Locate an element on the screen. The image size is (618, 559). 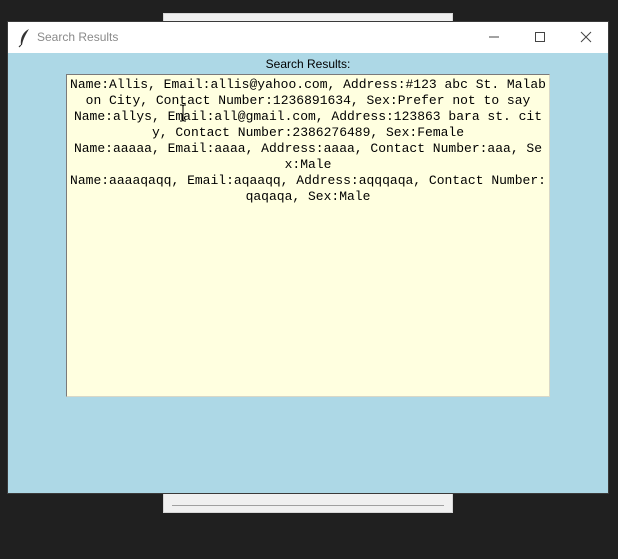
maximize-button is located at coordinates (540, 37).